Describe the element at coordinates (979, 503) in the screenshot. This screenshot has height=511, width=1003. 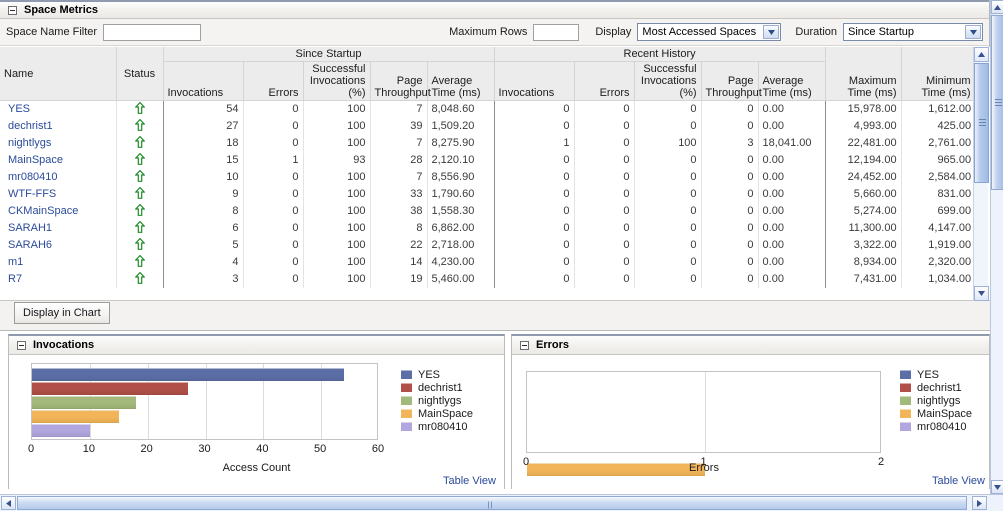
I see `scroll-right-arrow-icon` at that location.